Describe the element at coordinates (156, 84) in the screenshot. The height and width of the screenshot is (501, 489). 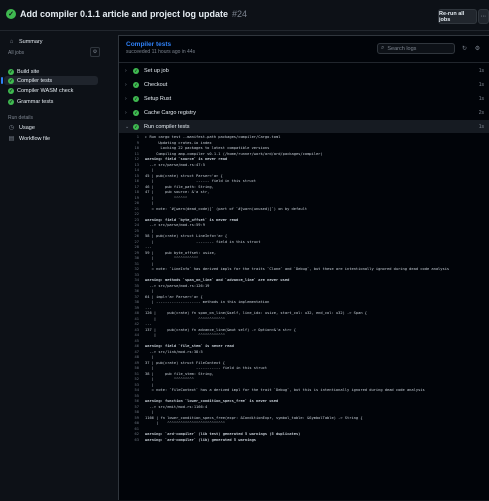
I see `step-label: Checkout` at that location.